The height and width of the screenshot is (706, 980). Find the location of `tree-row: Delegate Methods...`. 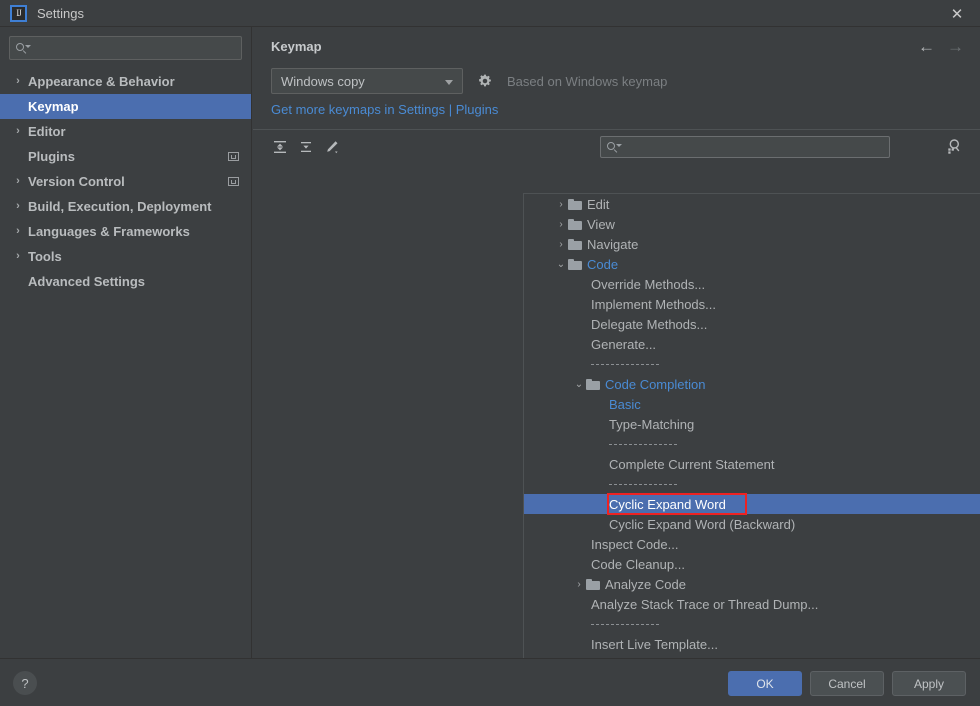

tree-row: Delegate Methods... is located at coordinates (752, 324).